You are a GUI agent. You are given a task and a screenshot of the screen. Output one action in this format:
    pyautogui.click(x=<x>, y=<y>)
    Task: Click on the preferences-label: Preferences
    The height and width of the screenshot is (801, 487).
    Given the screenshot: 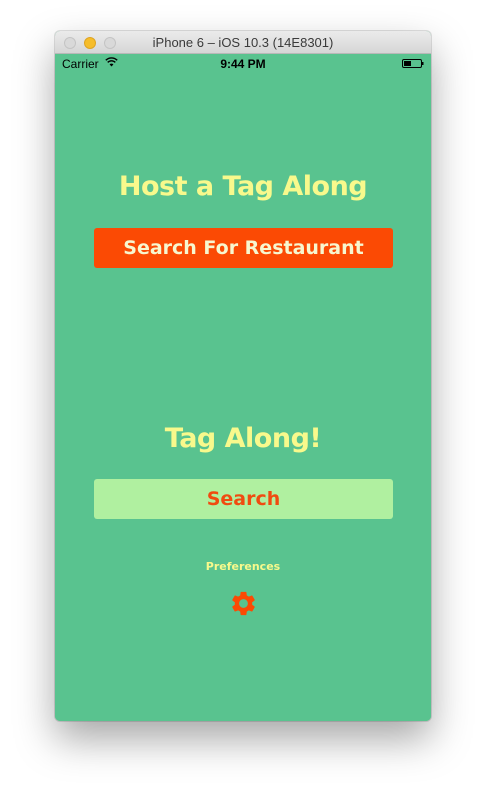 What is the action you would take?
    pyautogui.click(x=243, y=566)
    